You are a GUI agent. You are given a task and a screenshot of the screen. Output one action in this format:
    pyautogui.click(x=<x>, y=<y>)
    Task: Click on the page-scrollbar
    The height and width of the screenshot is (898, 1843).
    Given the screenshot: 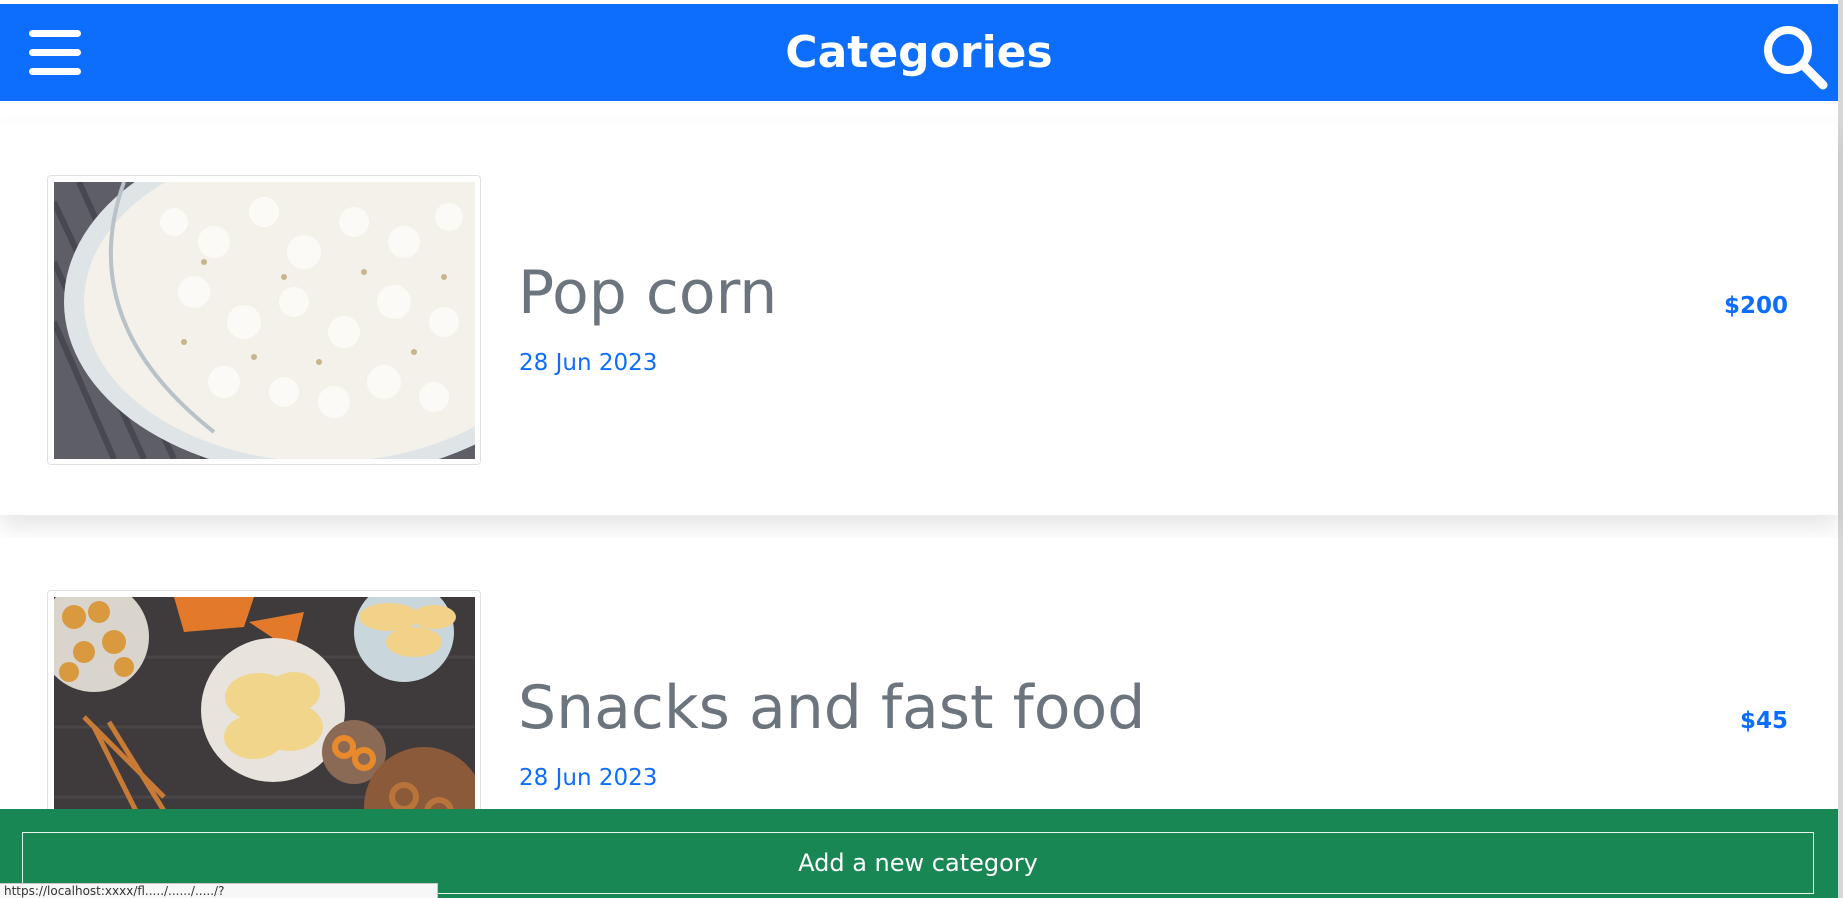 What is the action you would take?
    pyautogui.click(x=1840, y=449)
    